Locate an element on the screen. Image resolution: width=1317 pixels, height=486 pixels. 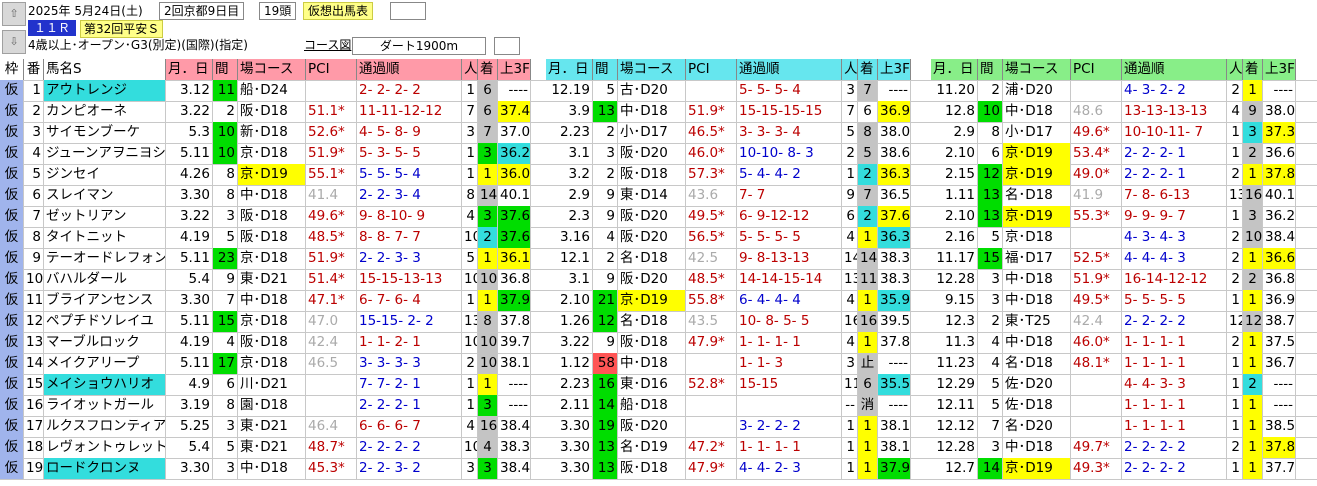
horse-name: タイトニット is located at coordinates (105, 237).